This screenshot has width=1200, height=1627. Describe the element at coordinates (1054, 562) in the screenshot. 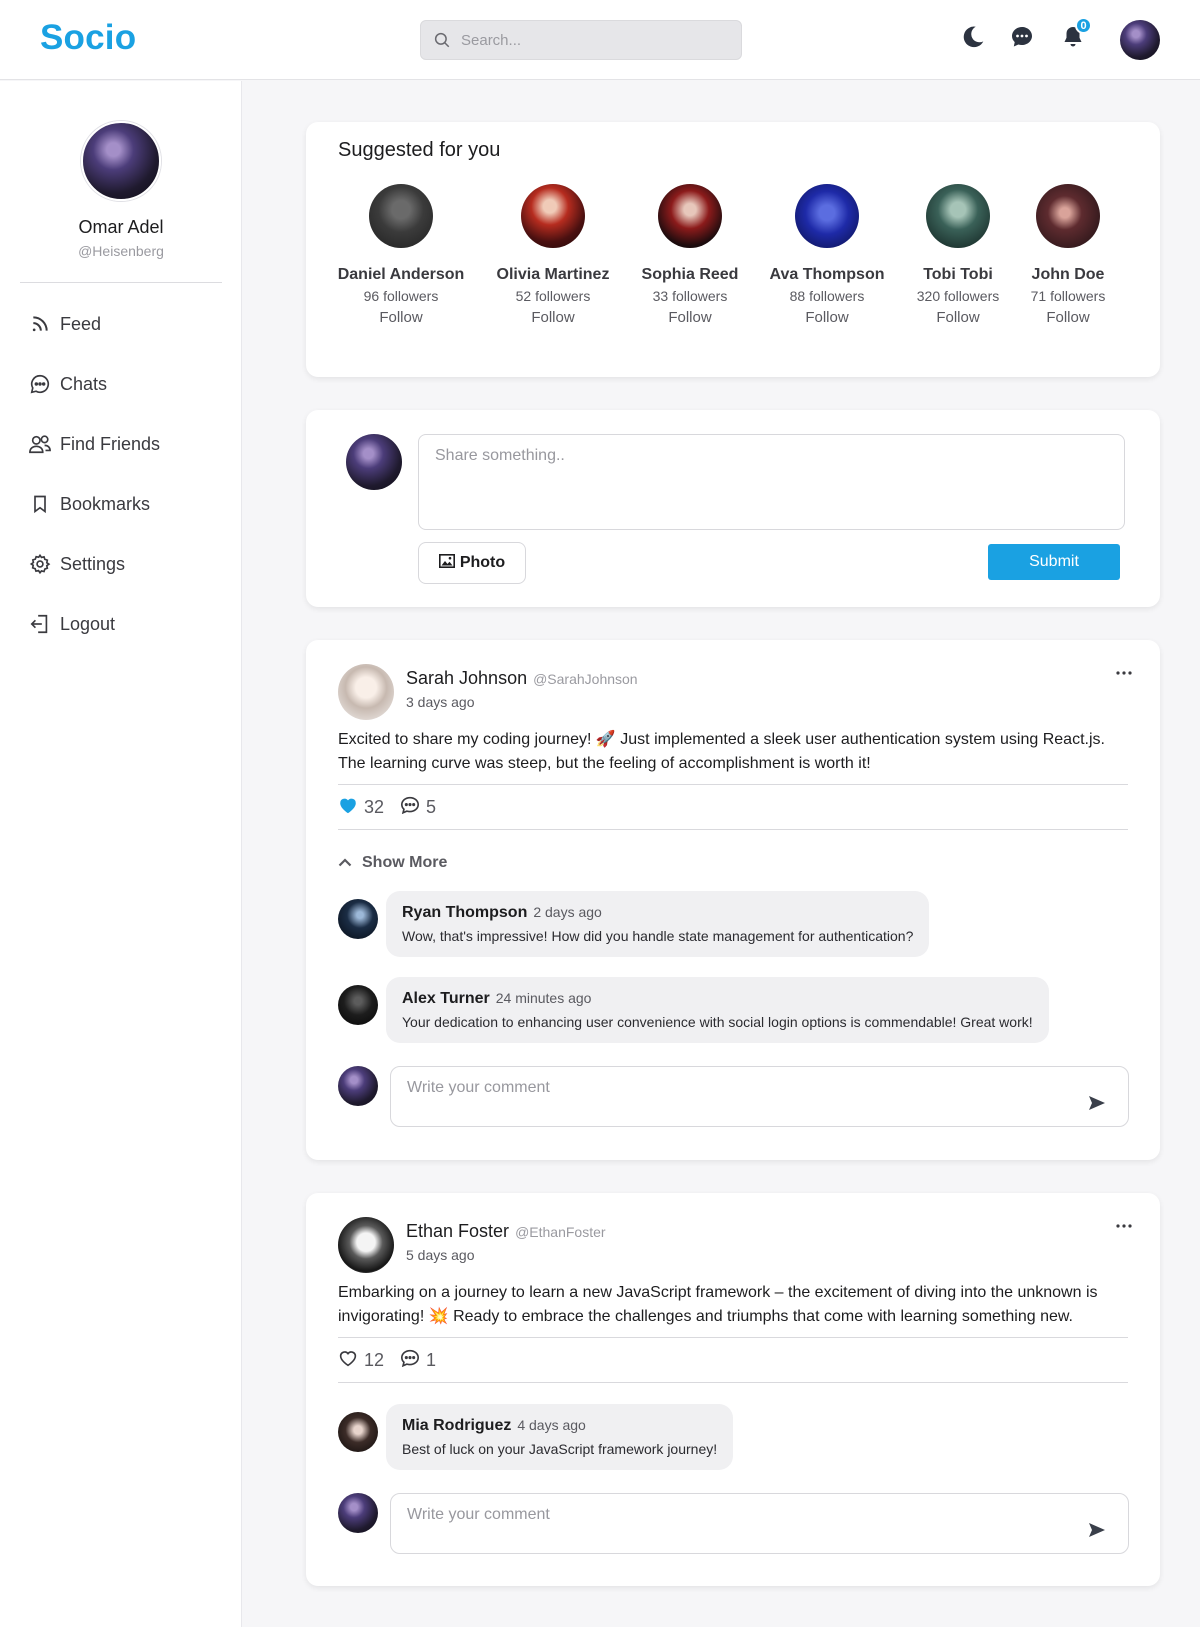

I see `submit-button: Submit` at that location.